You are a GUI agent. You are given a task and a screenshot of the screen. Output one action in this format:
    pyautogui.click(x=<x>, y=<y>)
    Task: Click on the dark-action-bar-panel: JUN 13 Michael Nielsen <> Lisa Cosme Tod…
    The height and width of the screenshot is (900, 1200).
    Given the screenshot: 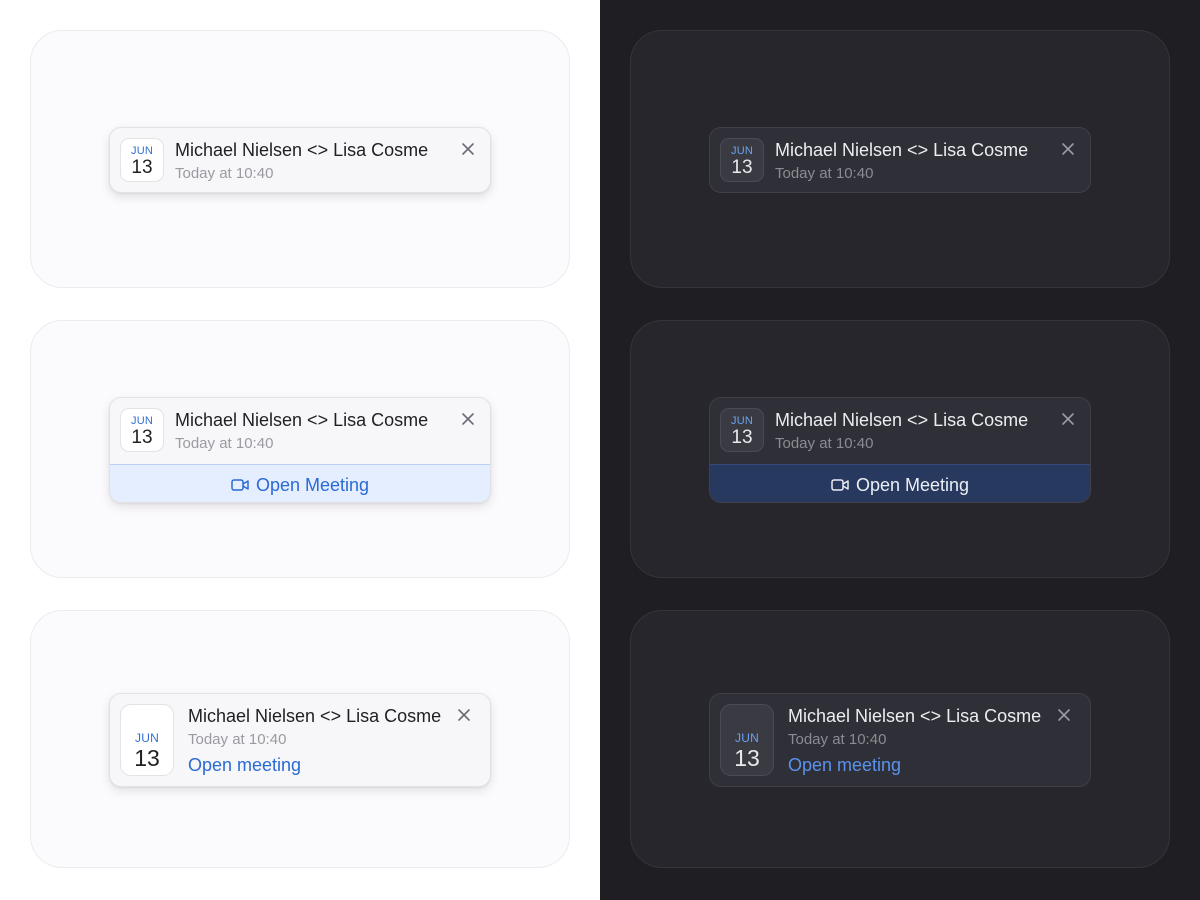 What is the action you would take?
    pyautogui.click(x=900, y=449)
    